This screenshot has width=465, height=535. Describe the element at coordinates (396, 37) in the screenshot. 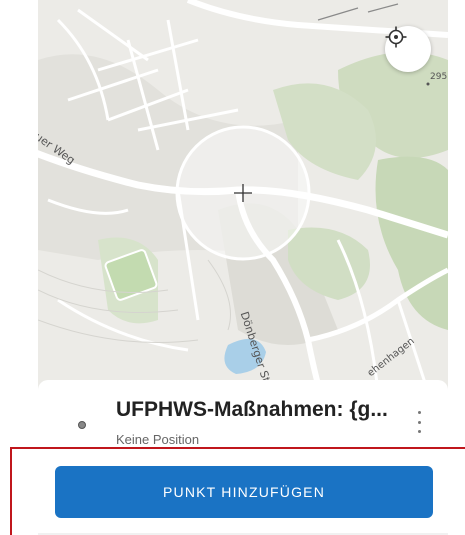

I see `gps-crosshair-icon` at that location.